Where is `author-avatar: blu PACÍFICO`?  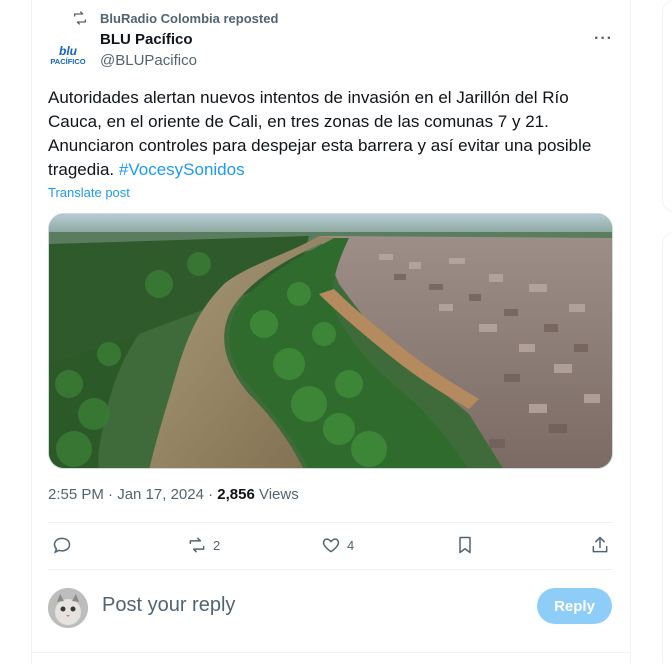 author-avatar: blu PACÍFICO is located at coordinates (68, 56).